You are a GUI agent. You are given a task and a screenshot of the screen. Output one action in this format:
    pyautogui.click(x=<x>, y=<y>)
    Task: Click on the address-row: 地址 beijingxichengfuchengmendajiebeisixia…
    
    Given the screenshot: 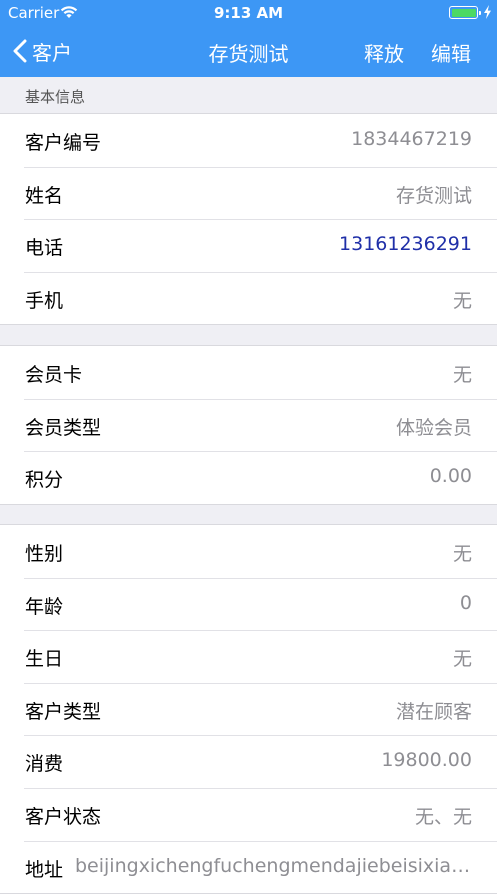 What is the action you would take?
    pyautogui.click(x=248, y=867)
    